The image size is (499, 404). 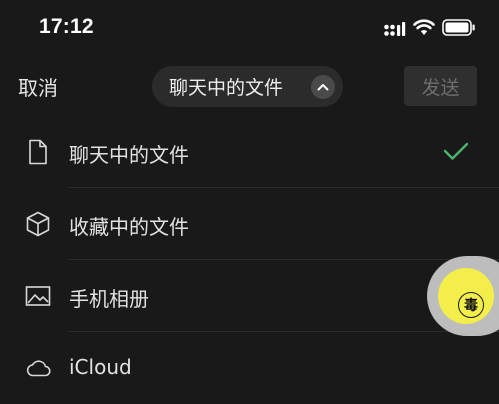 I want to click on chevron-up-icon, so click(x=323, y=87).